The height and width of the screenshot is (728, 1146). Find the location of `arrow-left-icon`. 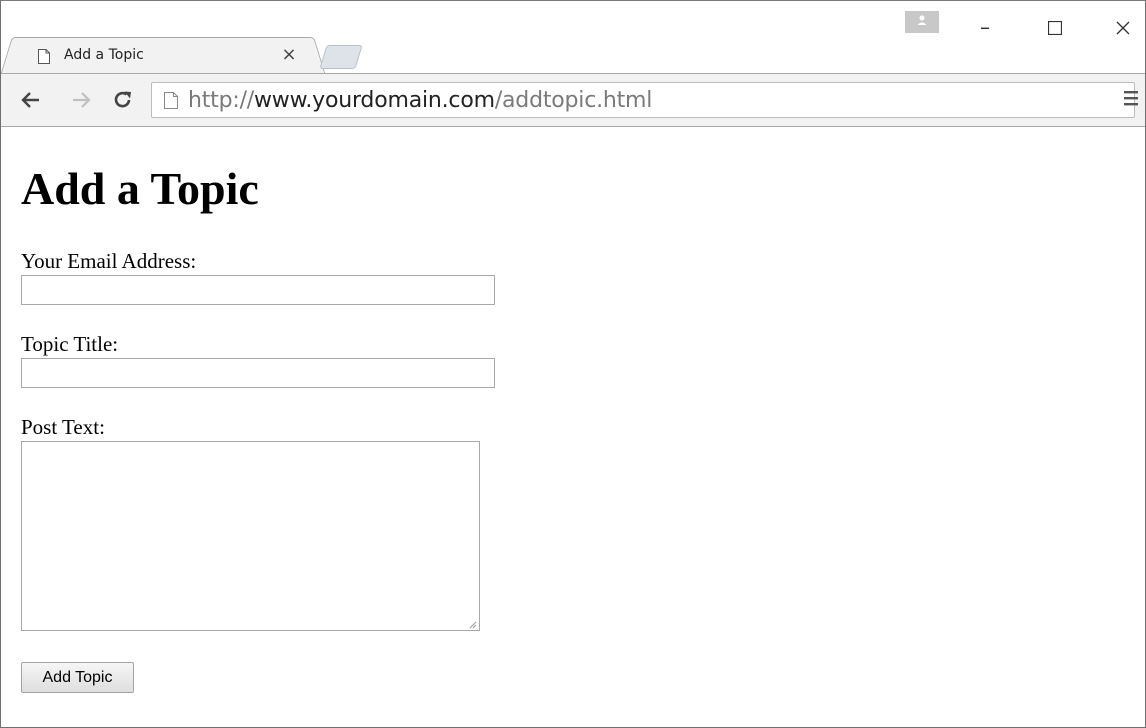

arrow-left-icon is located at coordinates (30, 100).